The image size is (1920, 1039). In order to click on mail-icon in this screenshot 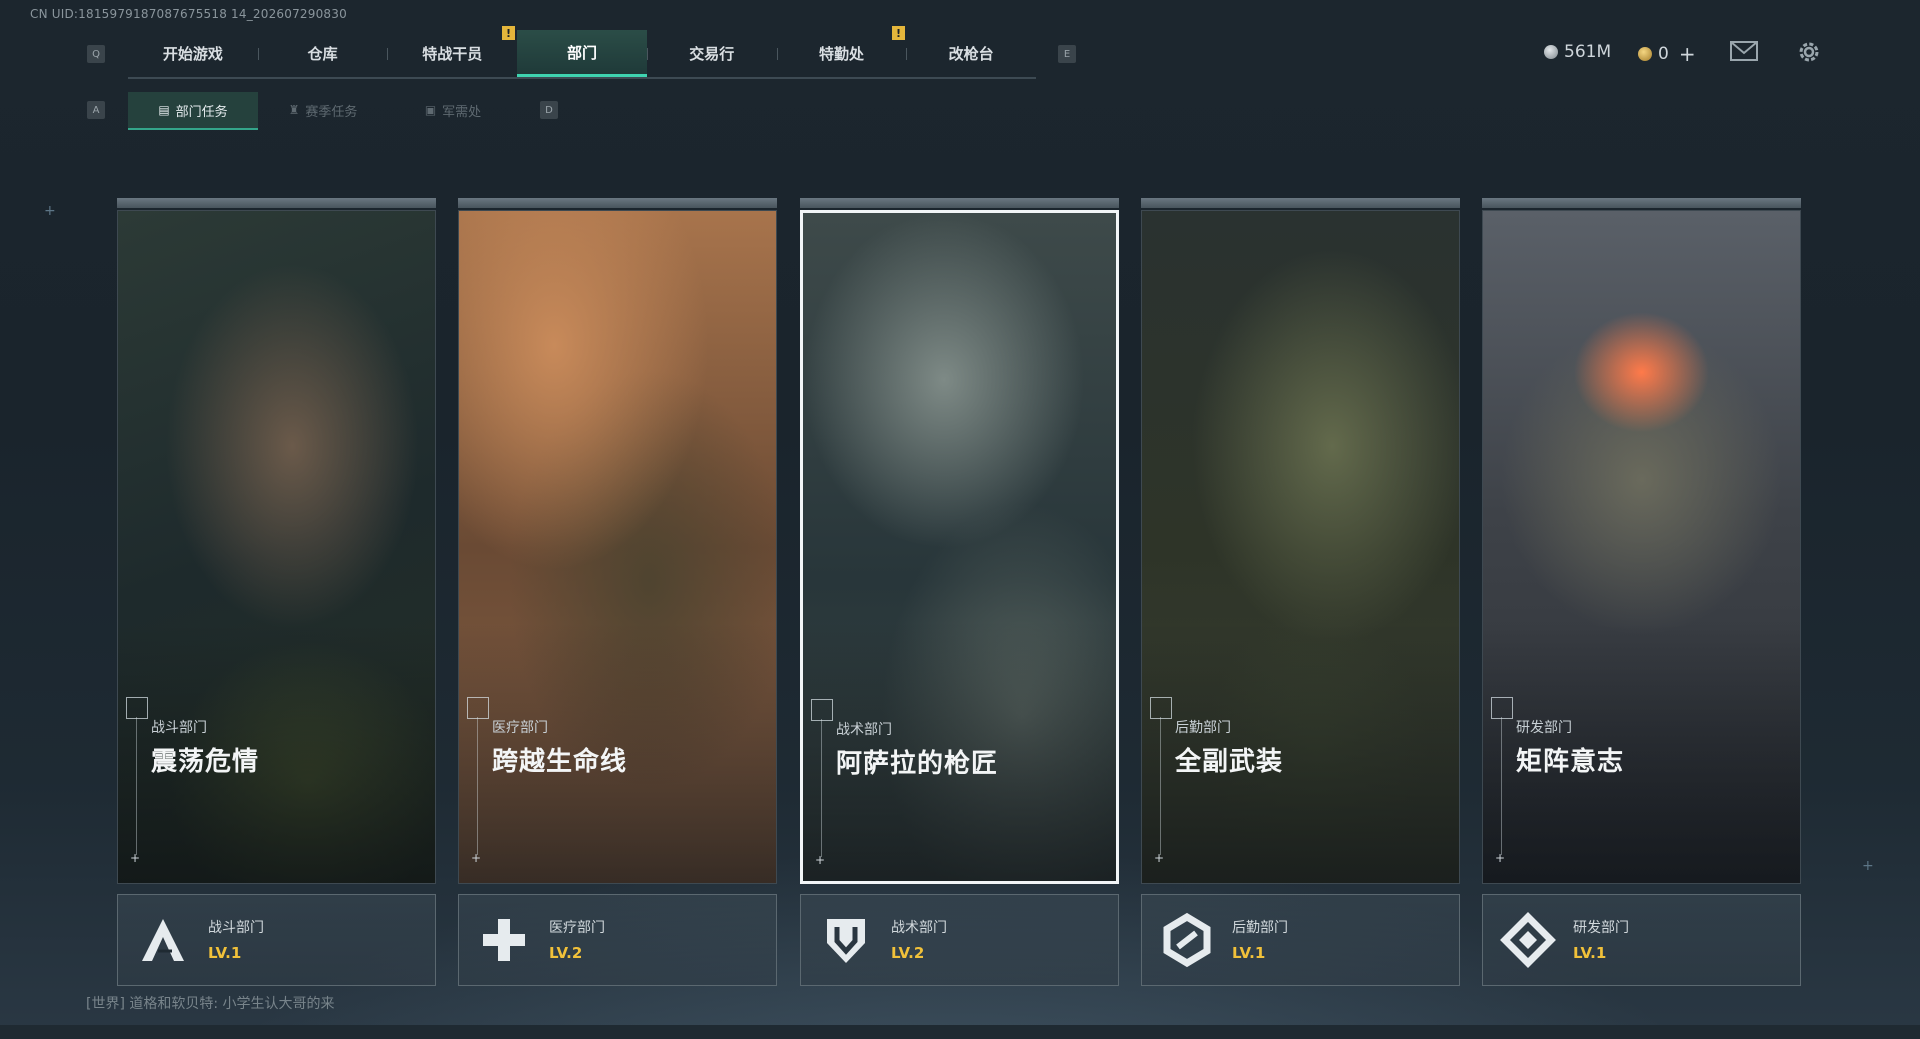, I will do `click(1744, 53)`.